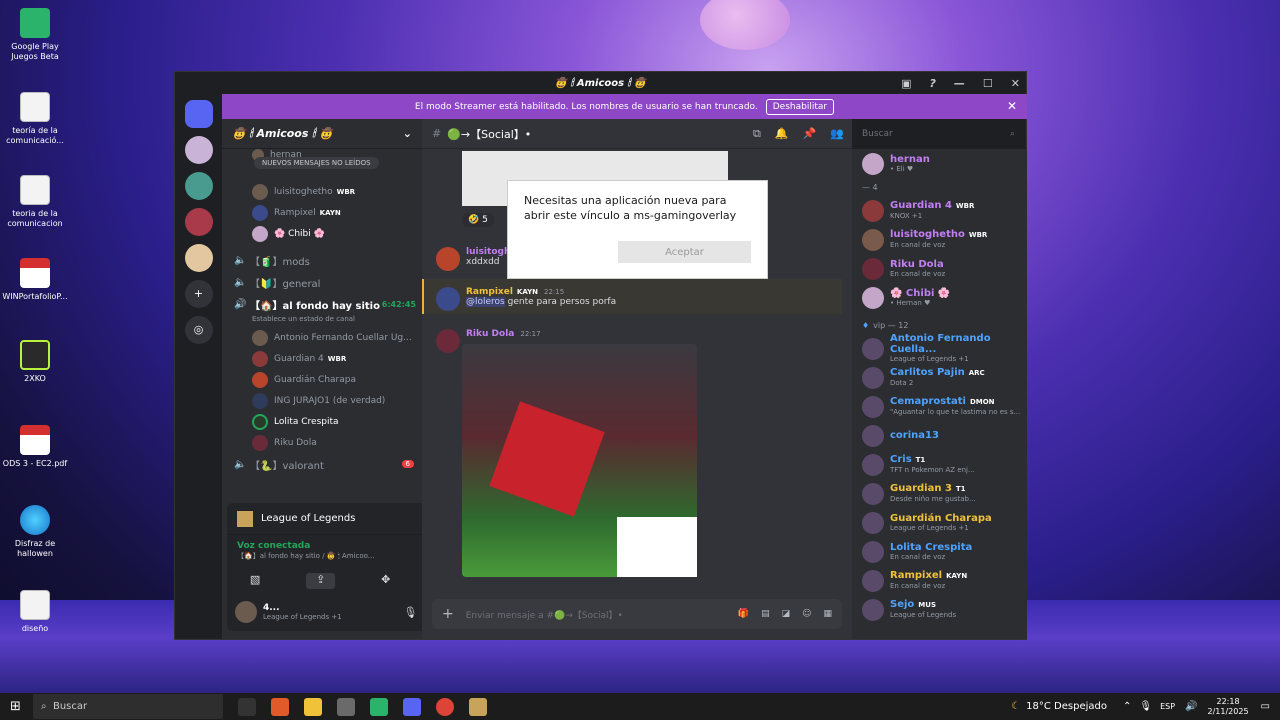 Image resolution: width=1280 pixels, height=720 pixels. Describe the element at coordinates (939, 522) in the screenshot. I see `member-item: Guardián Charapa League of Legends +1` at that location.